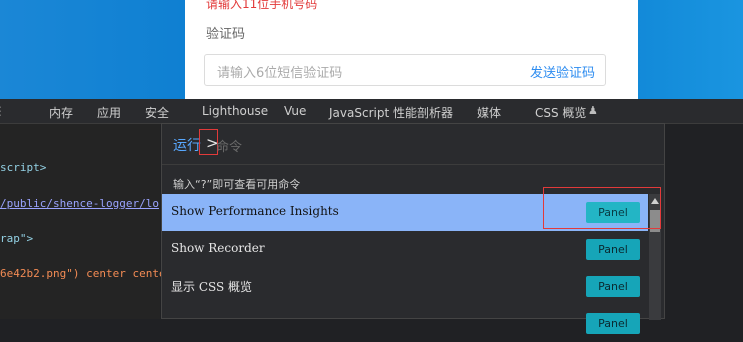 The height and width of the screenshot is (342, 743). Describe the element at coordinates (187, 146) in the screenshot. I see `run-label: 运行` at that location.